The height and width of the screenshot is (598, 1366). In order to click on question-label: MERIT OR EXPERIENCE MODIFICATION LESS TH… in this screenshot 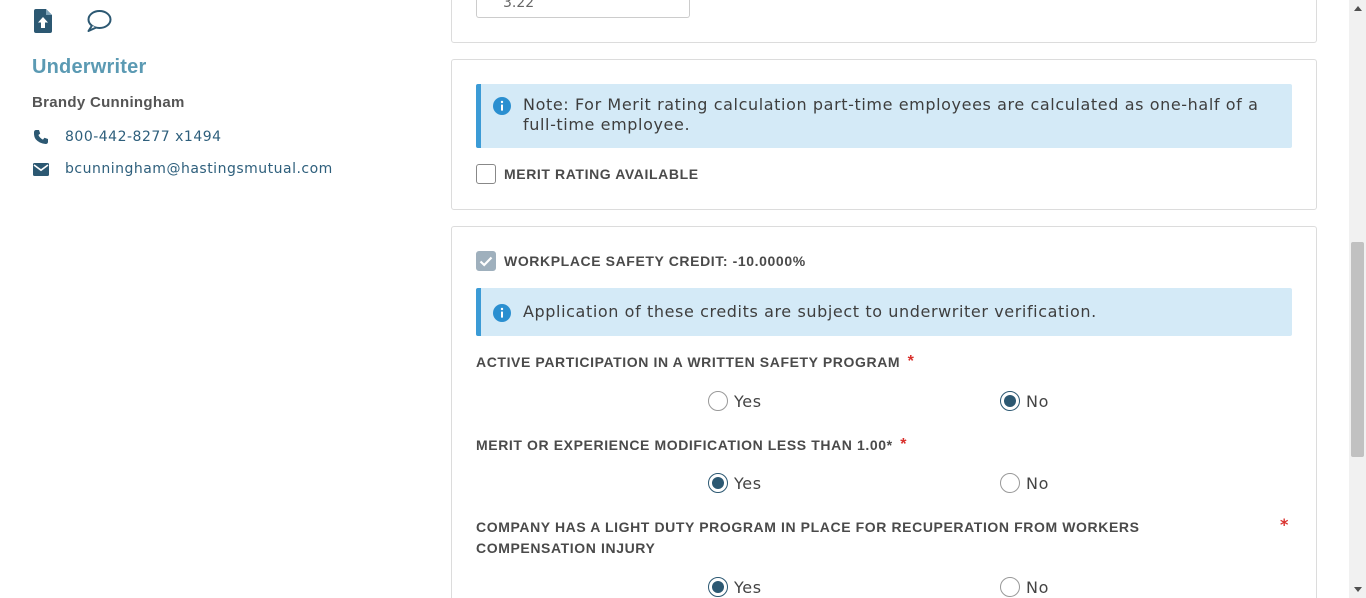, I will do `click(684, 445)`.